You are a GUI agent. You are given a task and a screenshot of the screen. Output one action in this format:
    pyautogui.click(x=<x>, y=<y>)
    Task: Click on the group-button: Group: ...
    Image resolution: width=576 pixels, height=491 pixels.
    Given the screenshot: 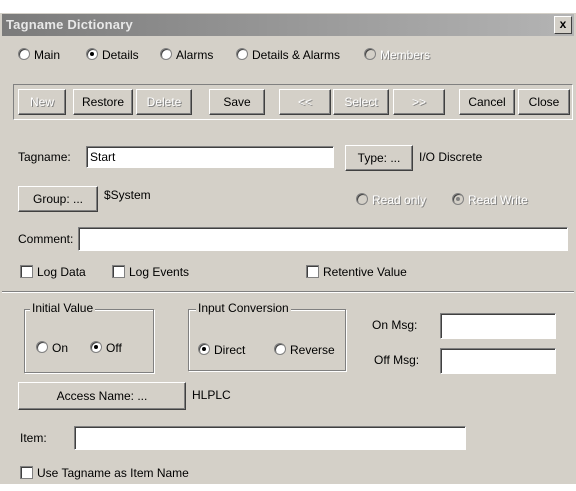 What is the action you would take?
    pyautogui.click(x=58, y=199)
    